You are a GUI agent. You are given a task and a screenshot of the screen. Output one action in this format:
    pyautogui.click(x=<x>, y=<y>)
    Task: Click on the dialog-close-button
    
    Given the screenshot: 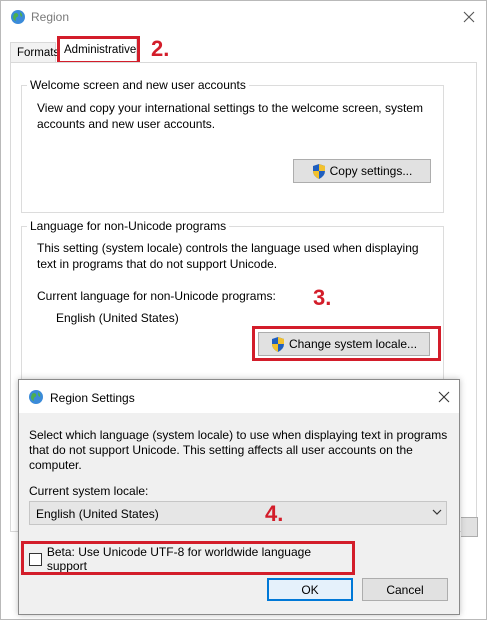 What is the action you would take?
    pyautogui.click(x=444, y=397)
    